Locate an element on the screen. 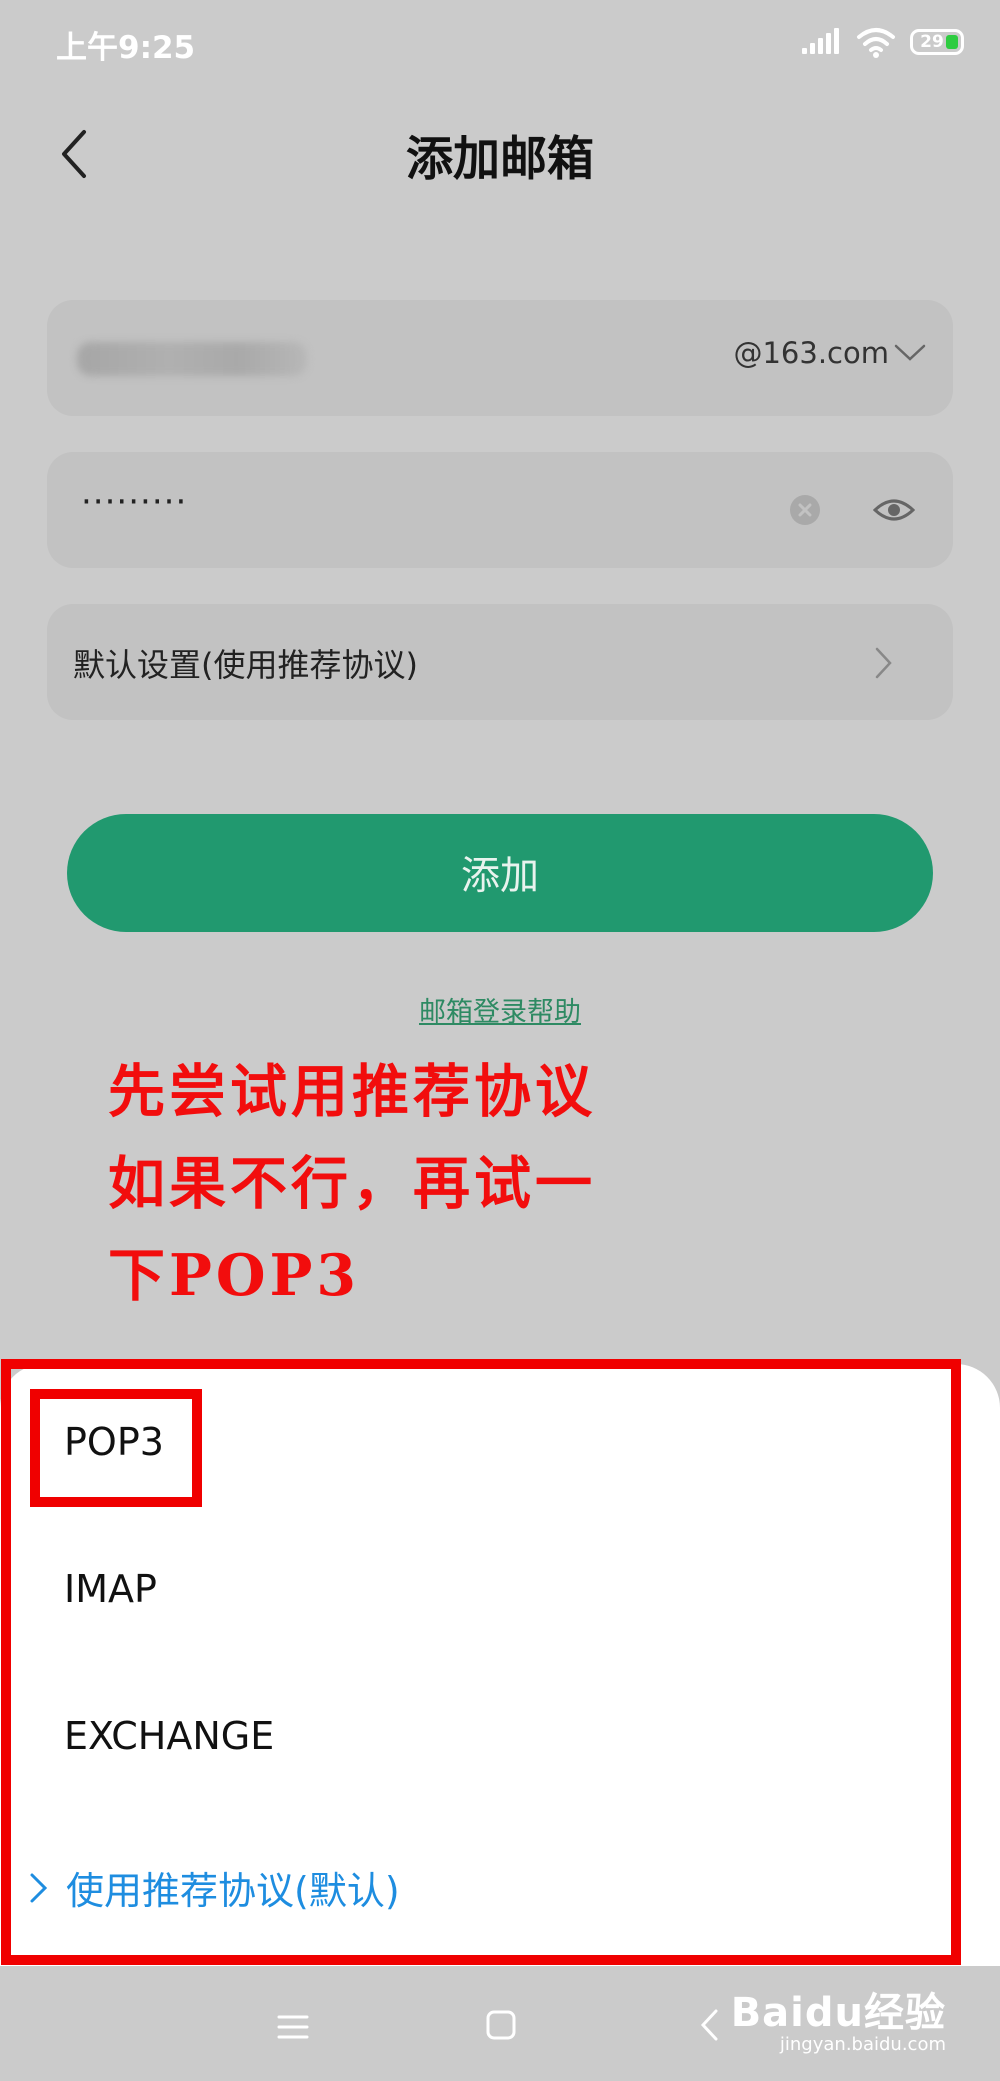 This screenshot has width=1000, height=2081. menu-icon is located at coordinates (293, 2027).